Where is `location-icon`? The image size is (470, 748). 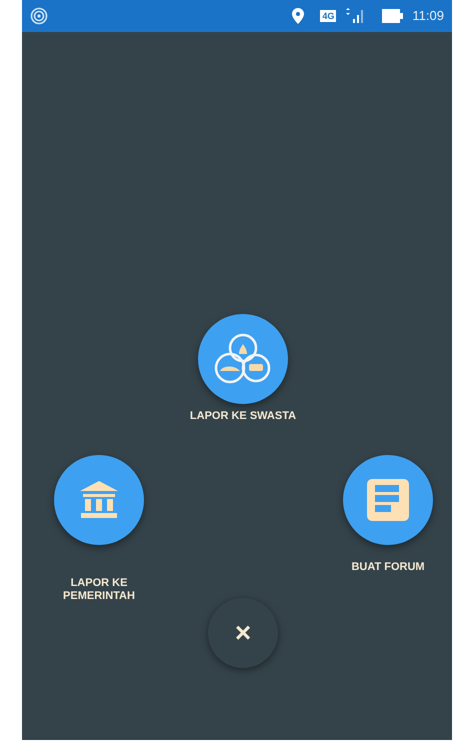 location-icon is located at coordinates (298, 16).